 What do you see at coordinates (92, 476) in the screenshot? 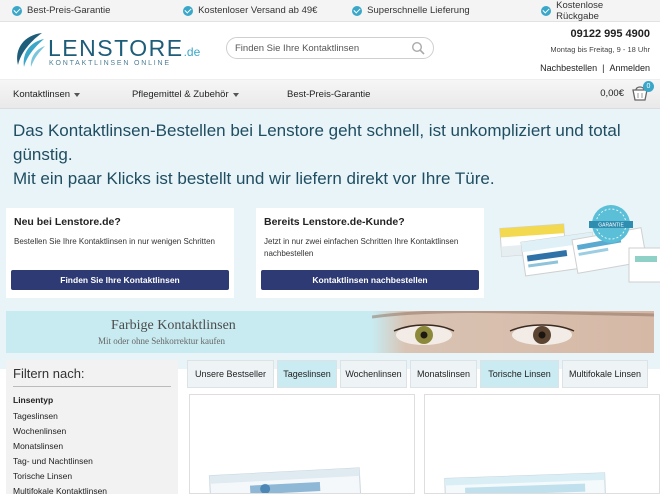
I see `filter-option: Torische Linsen` at bounding box center [92, 476].